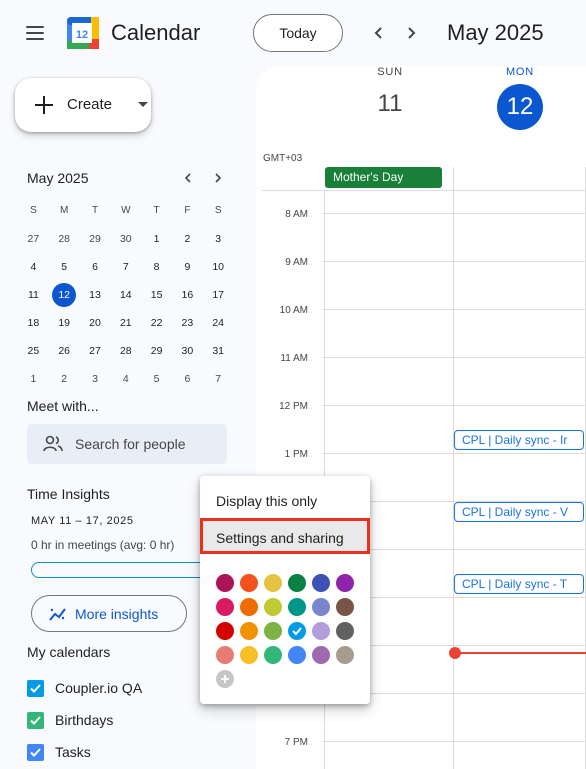 Image resolution: width=586 pixels, height=769 pixels. What do you see at coordinates (520, 98) in the screenshot?
I see `day-header-mon: MON 12` at bounding box center [520, 98].